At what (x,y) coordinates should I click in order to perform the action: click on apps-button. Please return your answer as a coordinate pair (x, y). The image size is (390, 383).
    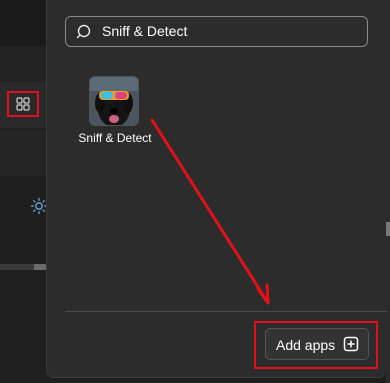
    Looking at the image, I should click on (23, 104).